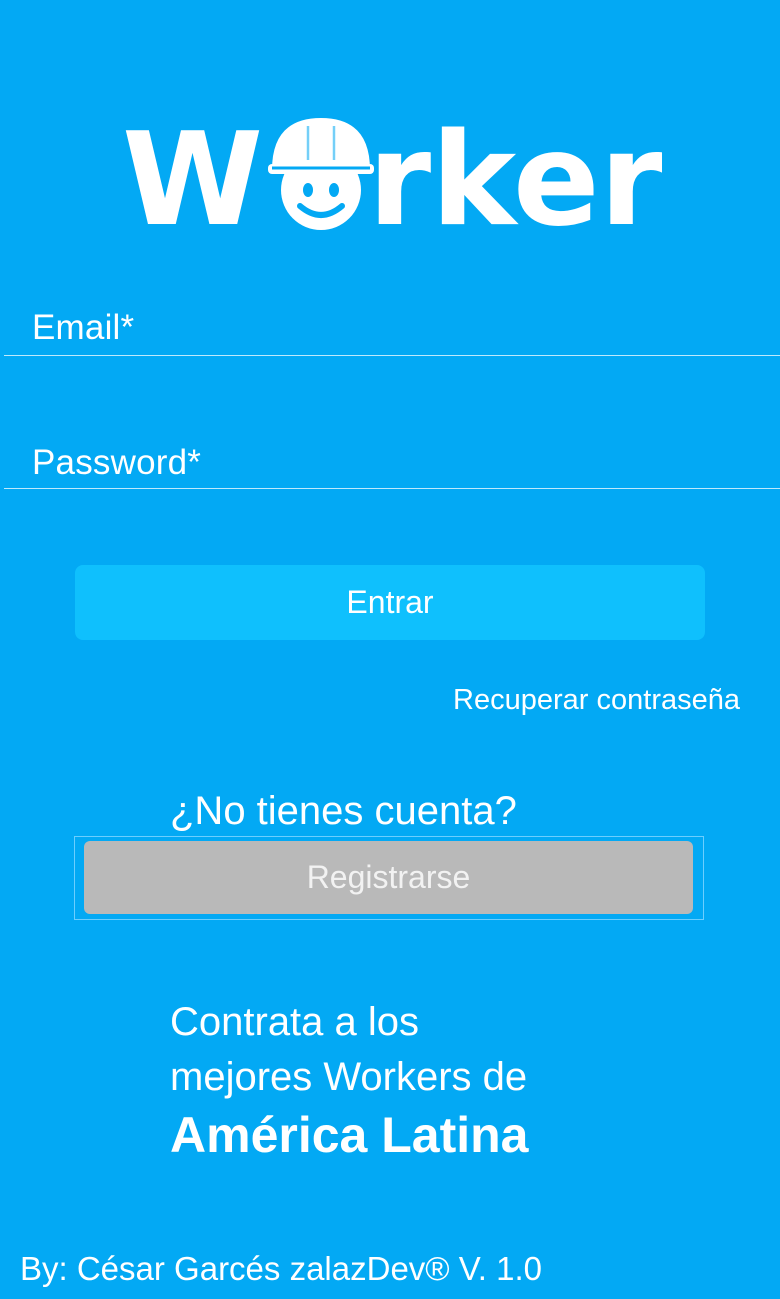 This screenshot has width=780, height=1299. I want to click on login-button: Entrar, so click(390, 602).